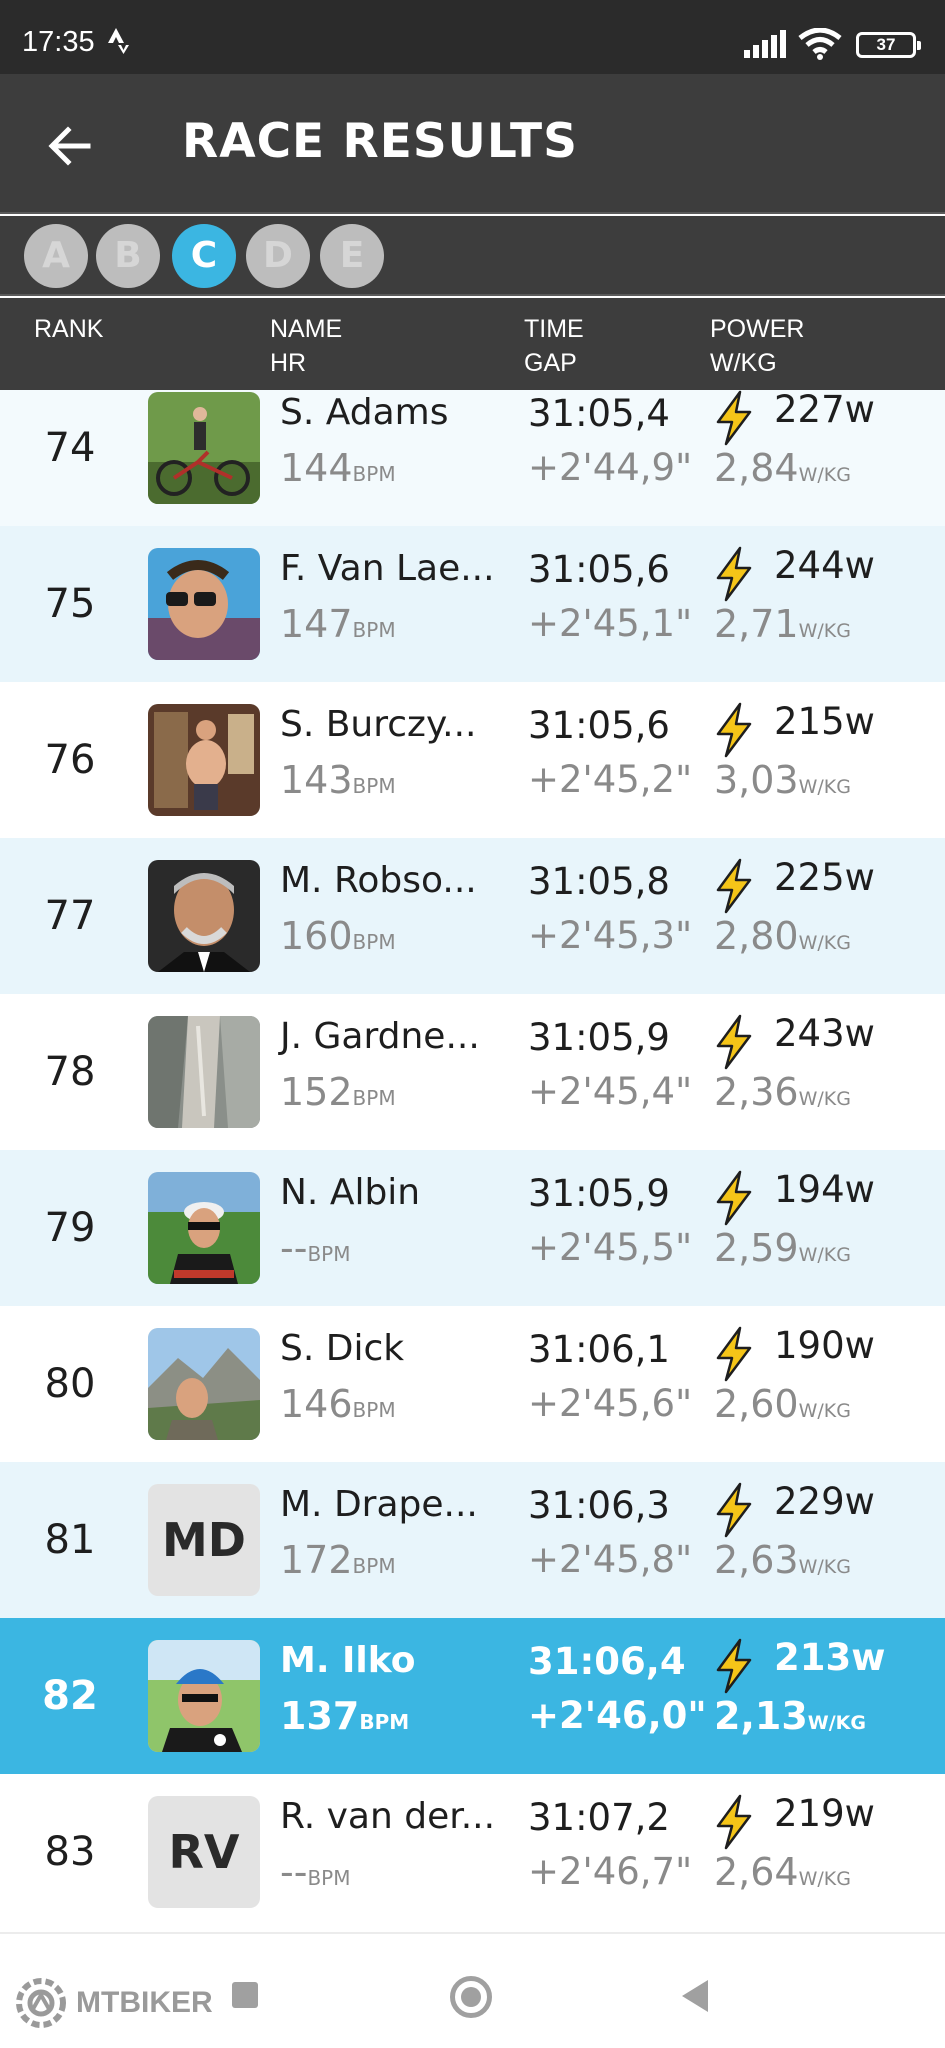 The image size is (945, 2048). Describe the element at coordinates (610, 467) in the screenshot. I see `time-gap: +2'44,9"` at that location.